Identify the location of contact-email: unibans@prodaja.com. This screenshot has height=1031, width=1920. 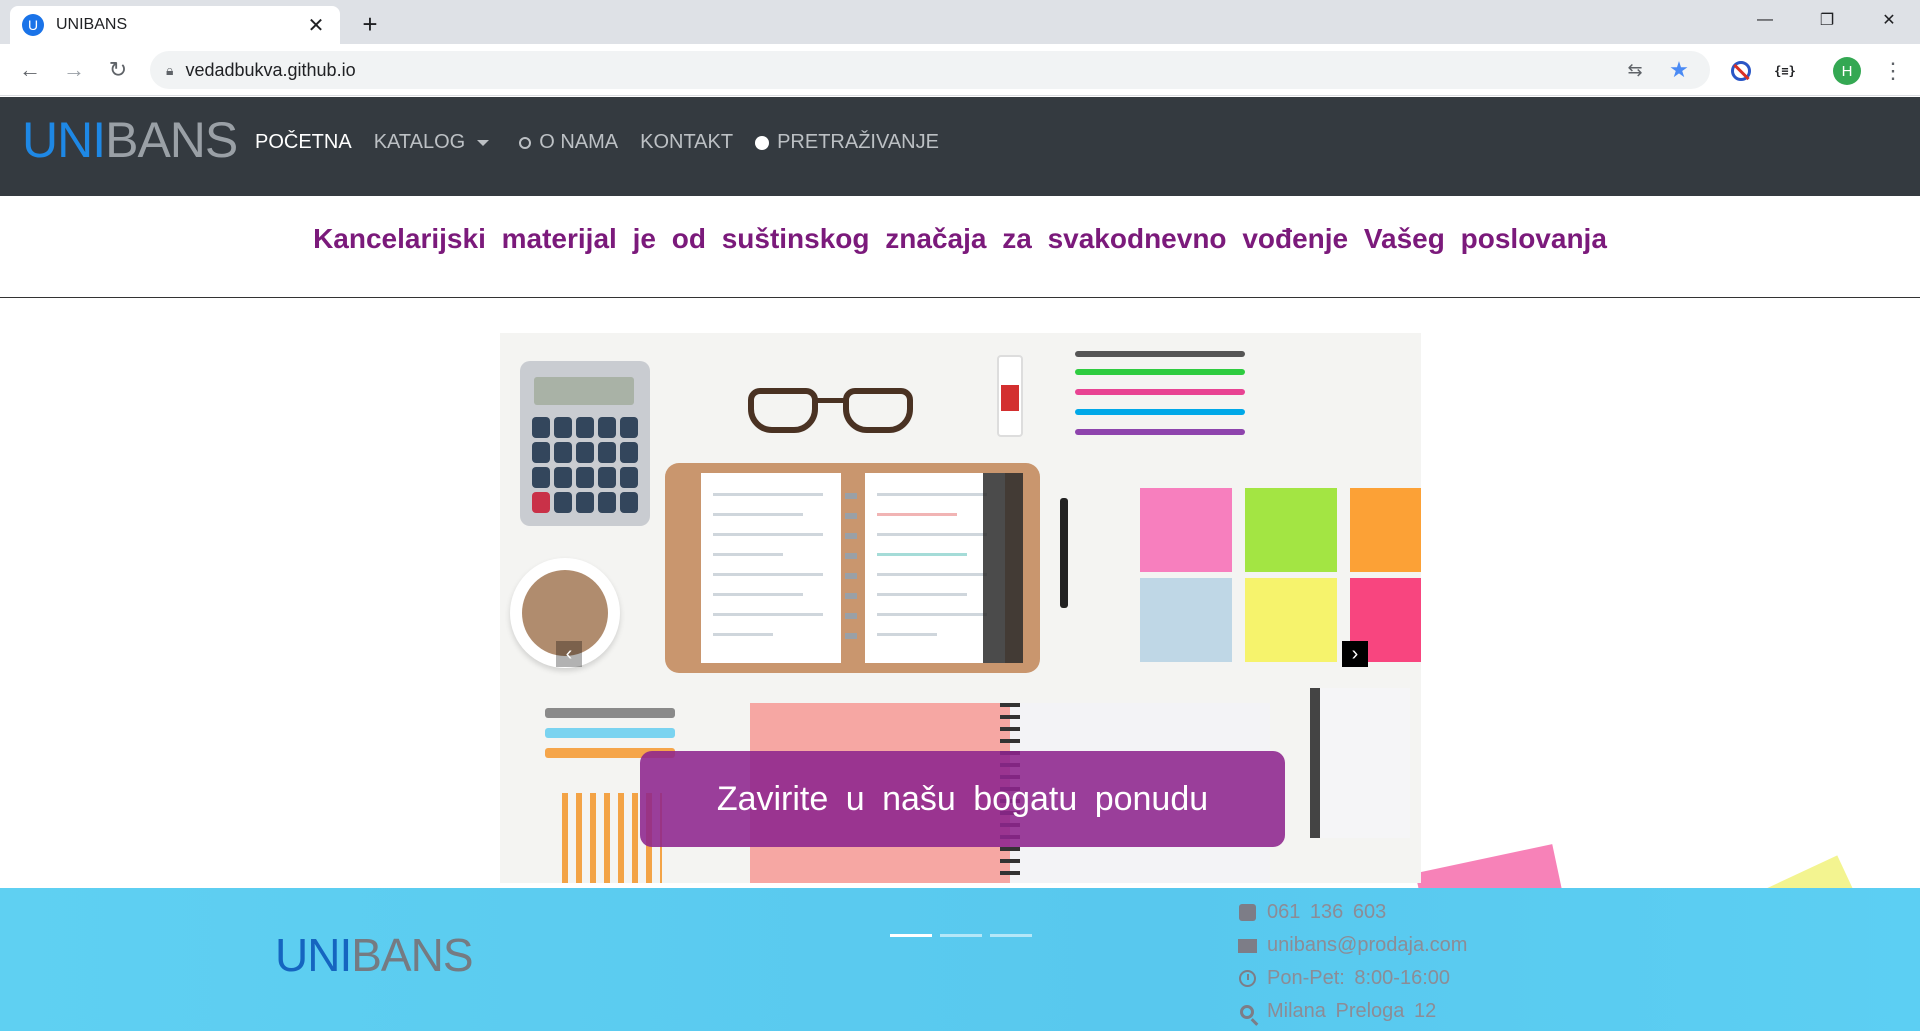
(1352, 945).